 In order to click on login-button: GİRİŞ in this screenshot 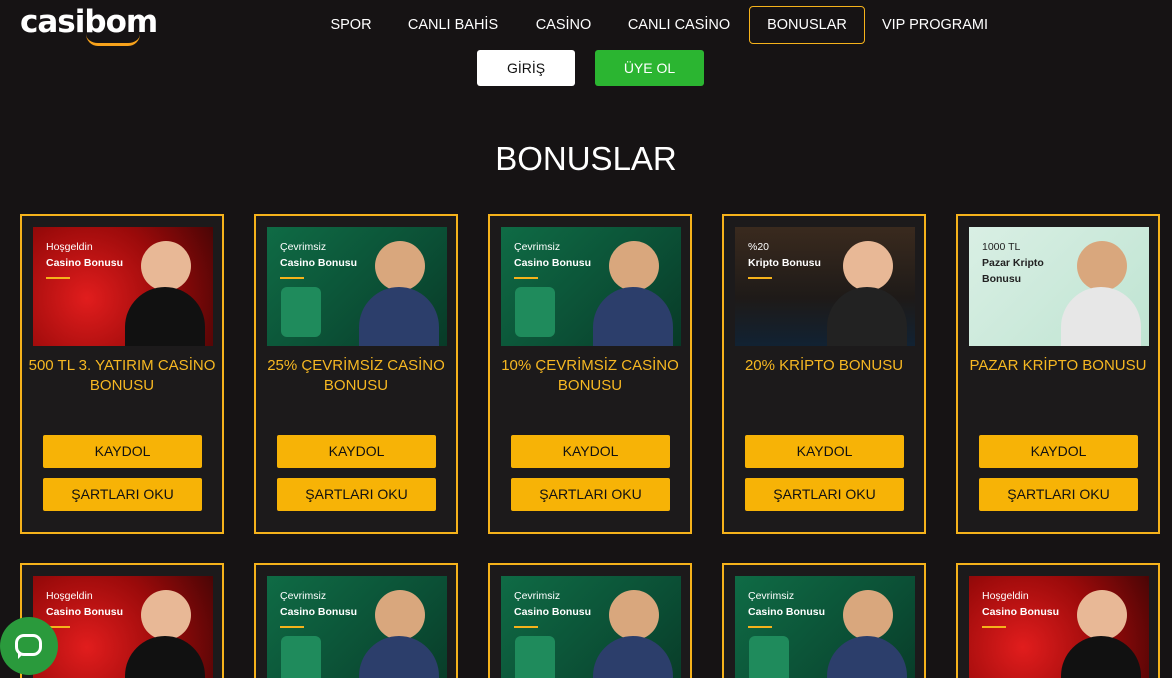, I will do `click(526, 68)`.